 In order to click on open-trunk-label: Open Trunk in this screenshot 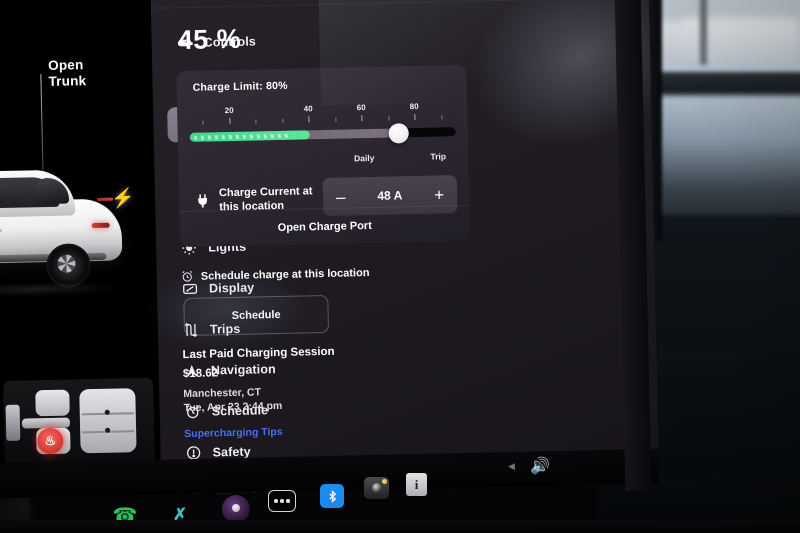, I will do `click(67, 73)`.